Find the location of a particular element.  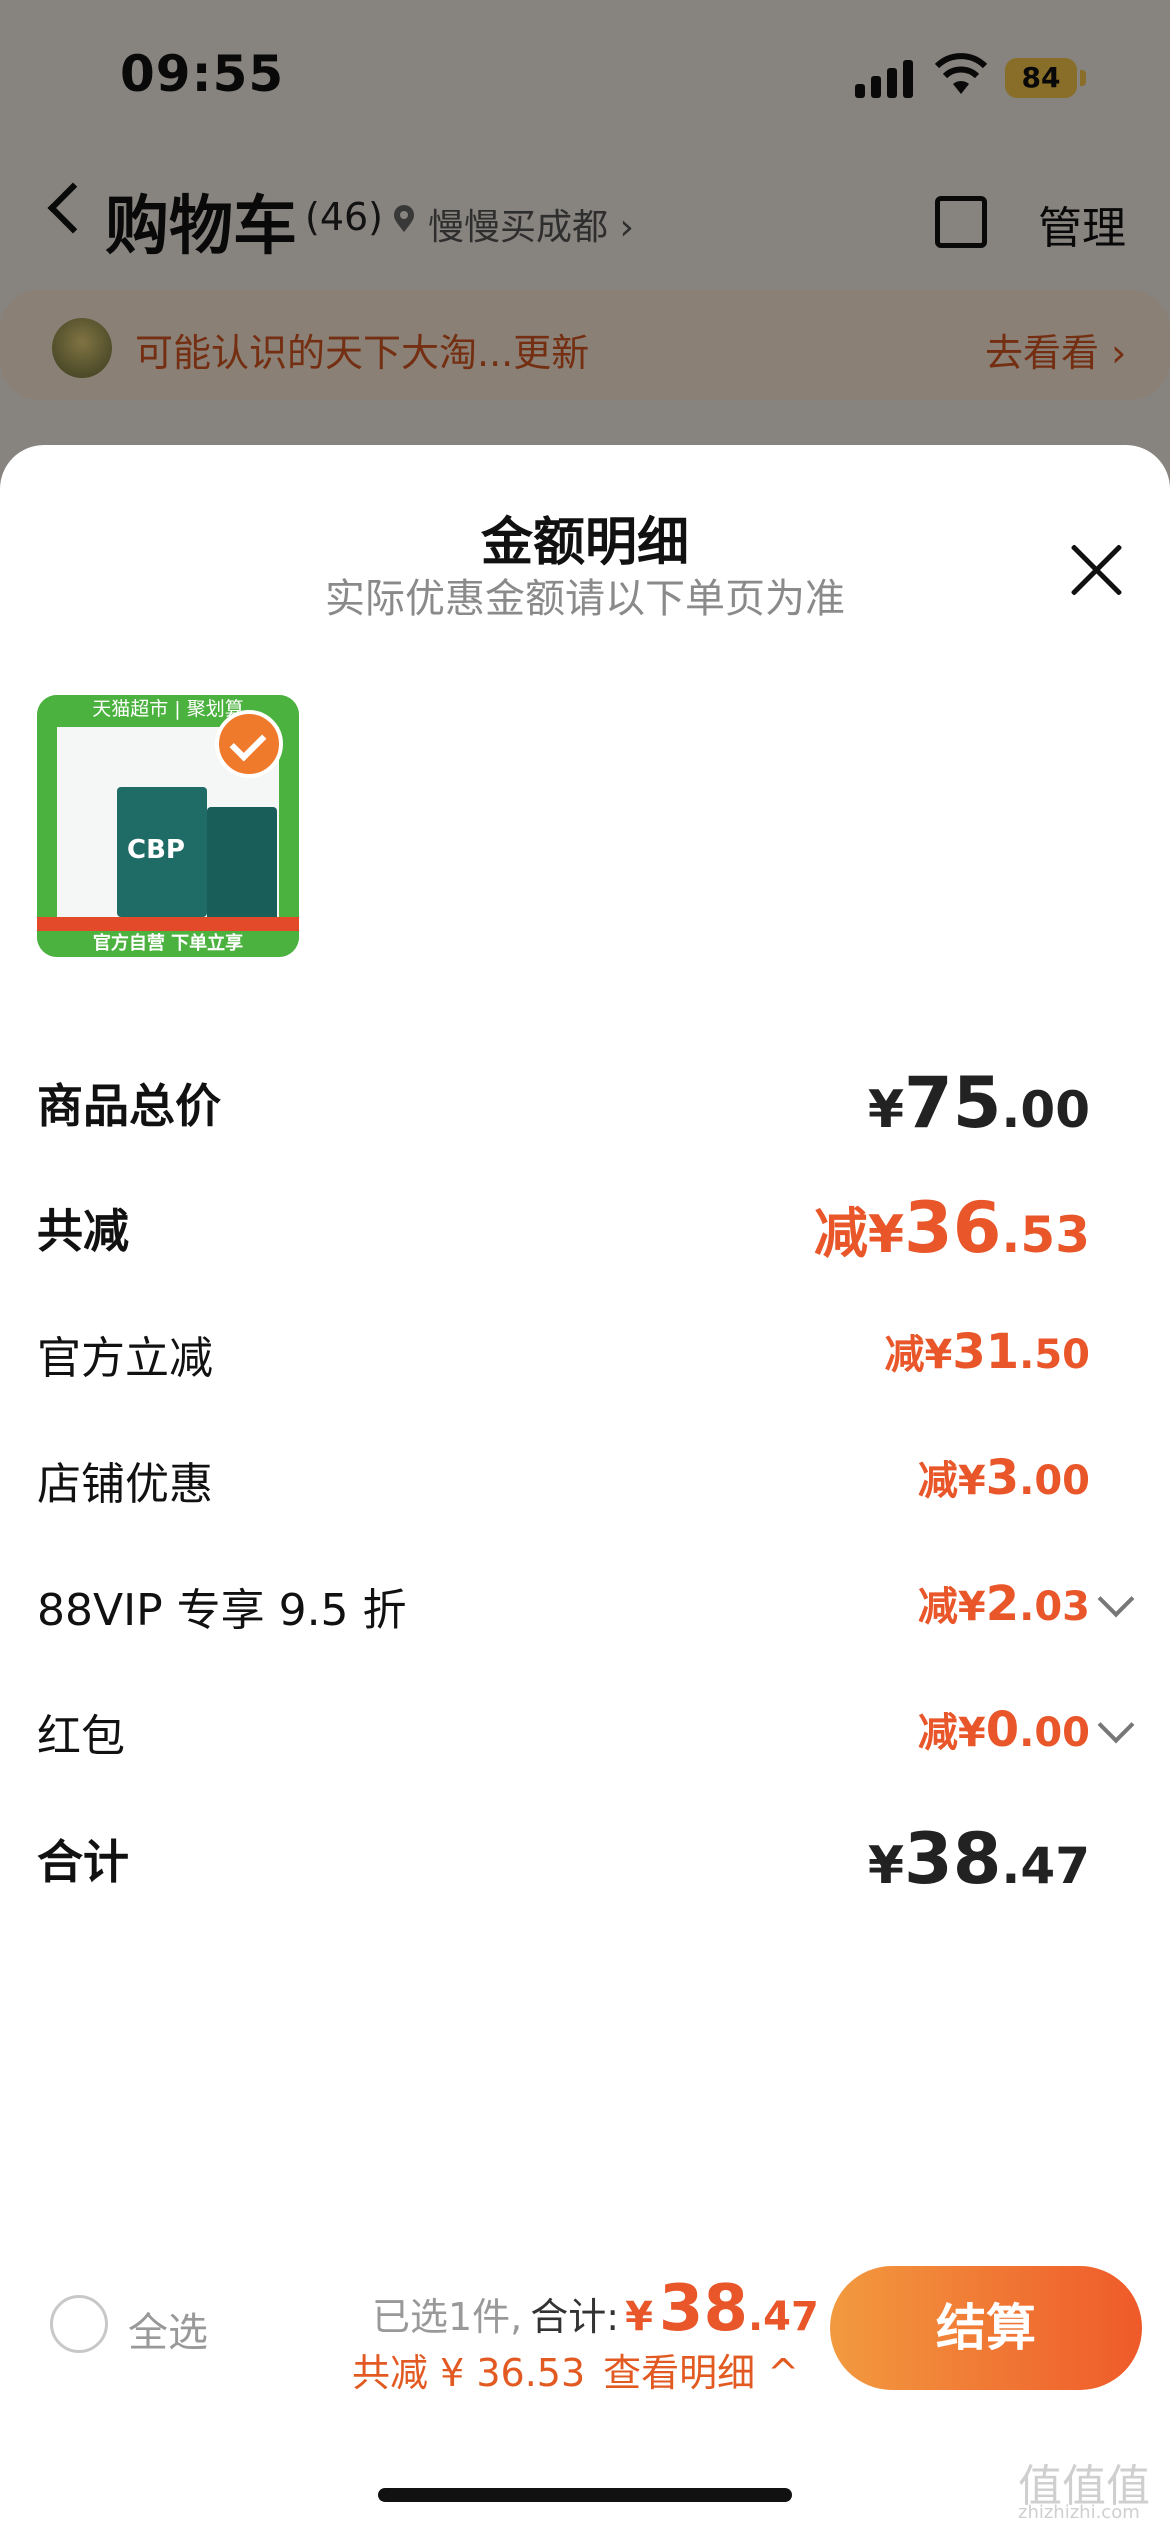

row-value-total-price: ¥75.00 is located at coordinates (979, 1103).